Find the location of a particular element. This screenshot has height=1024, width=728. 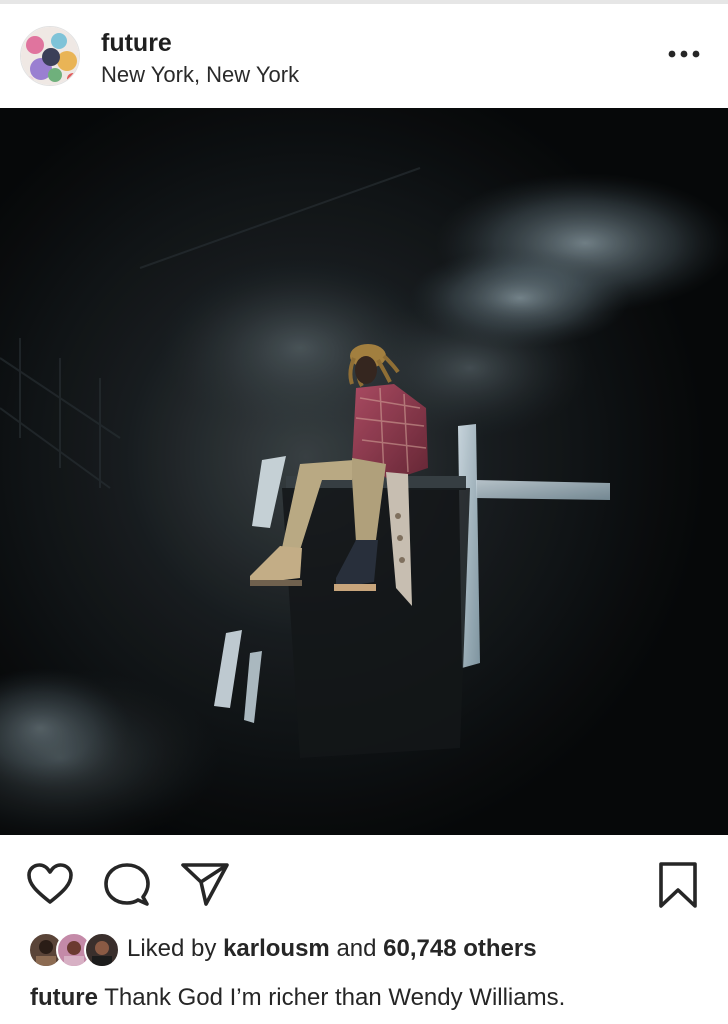

bookmark-icon is located at coordinates (678, 885).